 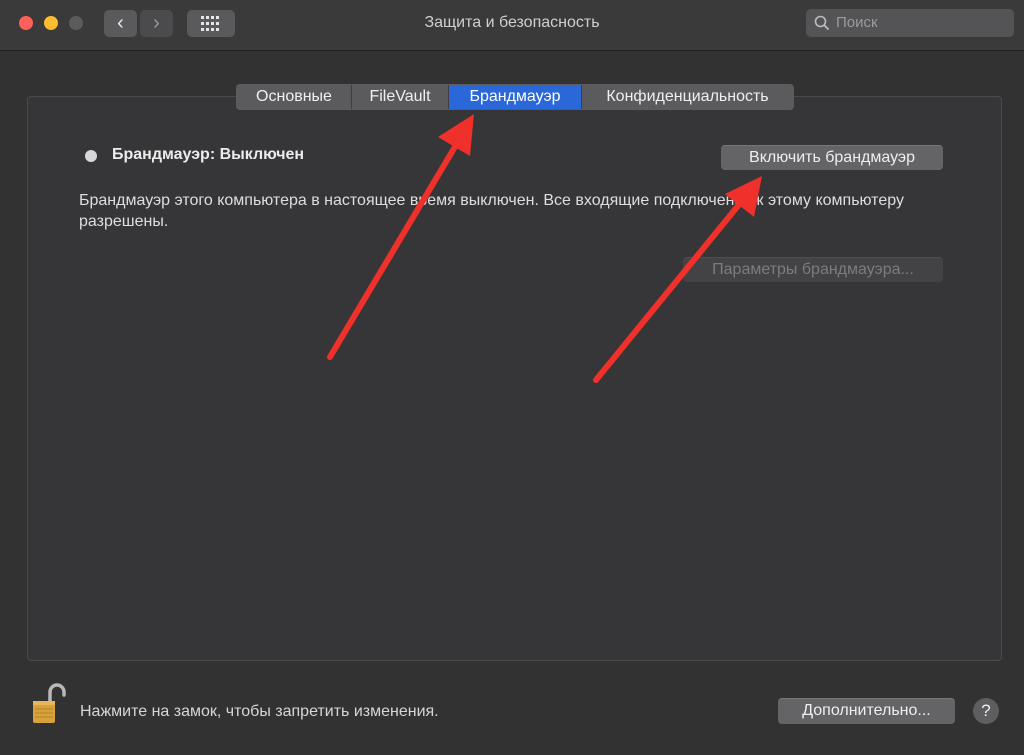 What do you see at coordinates (208, 154) in the screenshot?
I see `firewall-status-label: Брандмауэр: Выключен` at bounding box center [208, 154].